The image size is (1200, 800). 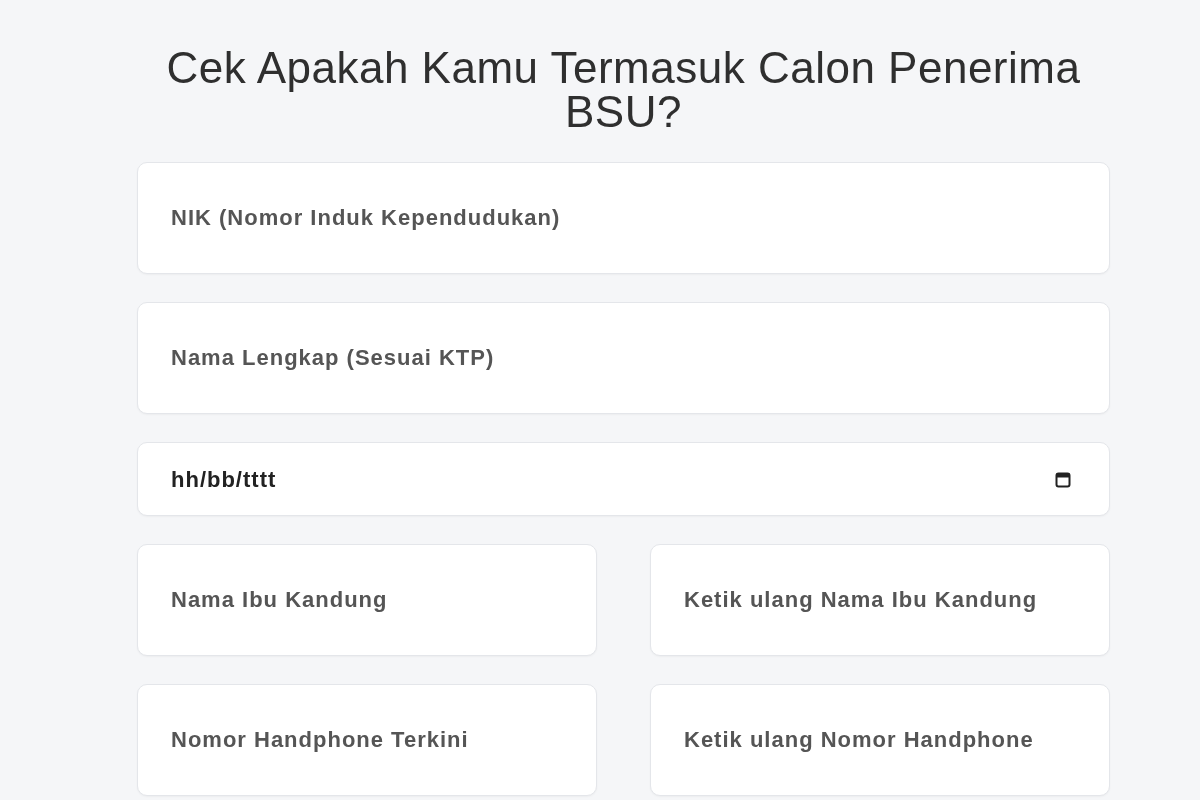 What do you see at coordinates (623, 218) in the screenshot?
I see `input-field: NIK (Nomor Induk Kependudukan)` at bounding box center [623, 218].